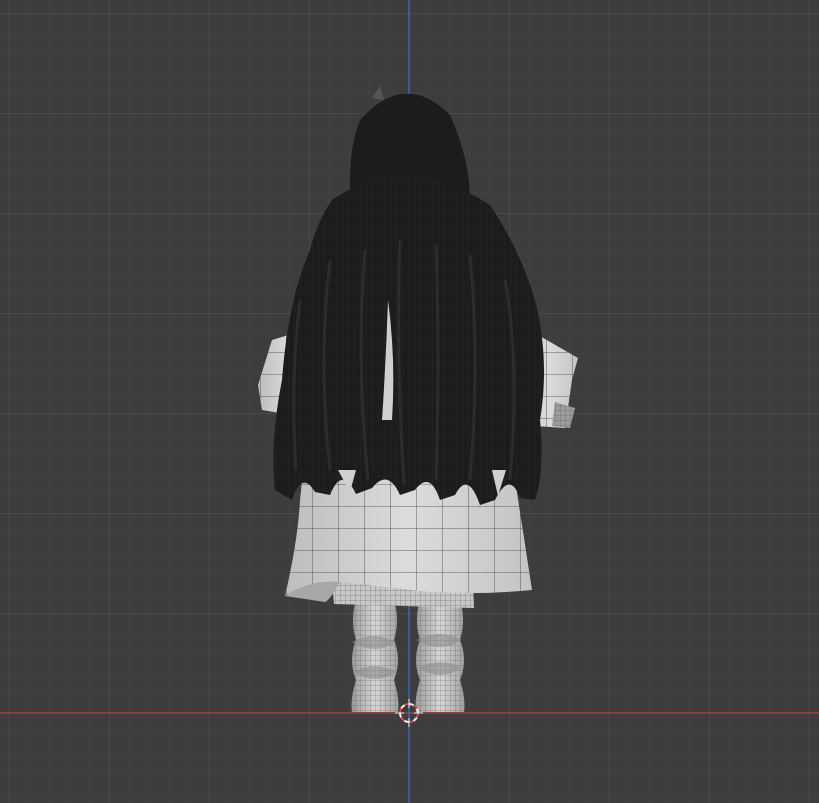  Describe the element at coordinates (440, 656) in the screenshot. I see `right-leg` at that location.